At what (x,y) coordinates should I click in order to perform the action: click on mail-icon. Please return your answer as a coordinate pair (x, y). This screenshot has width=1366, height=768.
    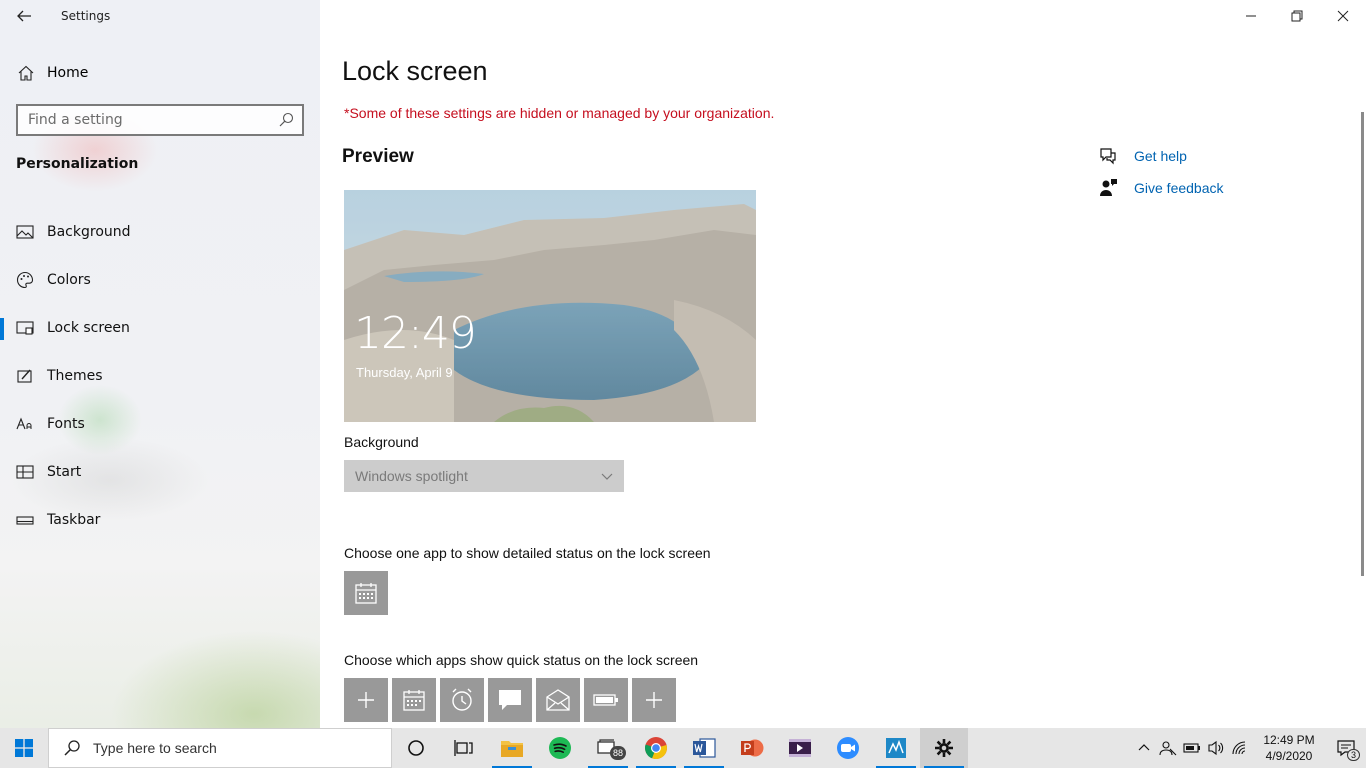
    Looking at the image, I should click on (558, 700).